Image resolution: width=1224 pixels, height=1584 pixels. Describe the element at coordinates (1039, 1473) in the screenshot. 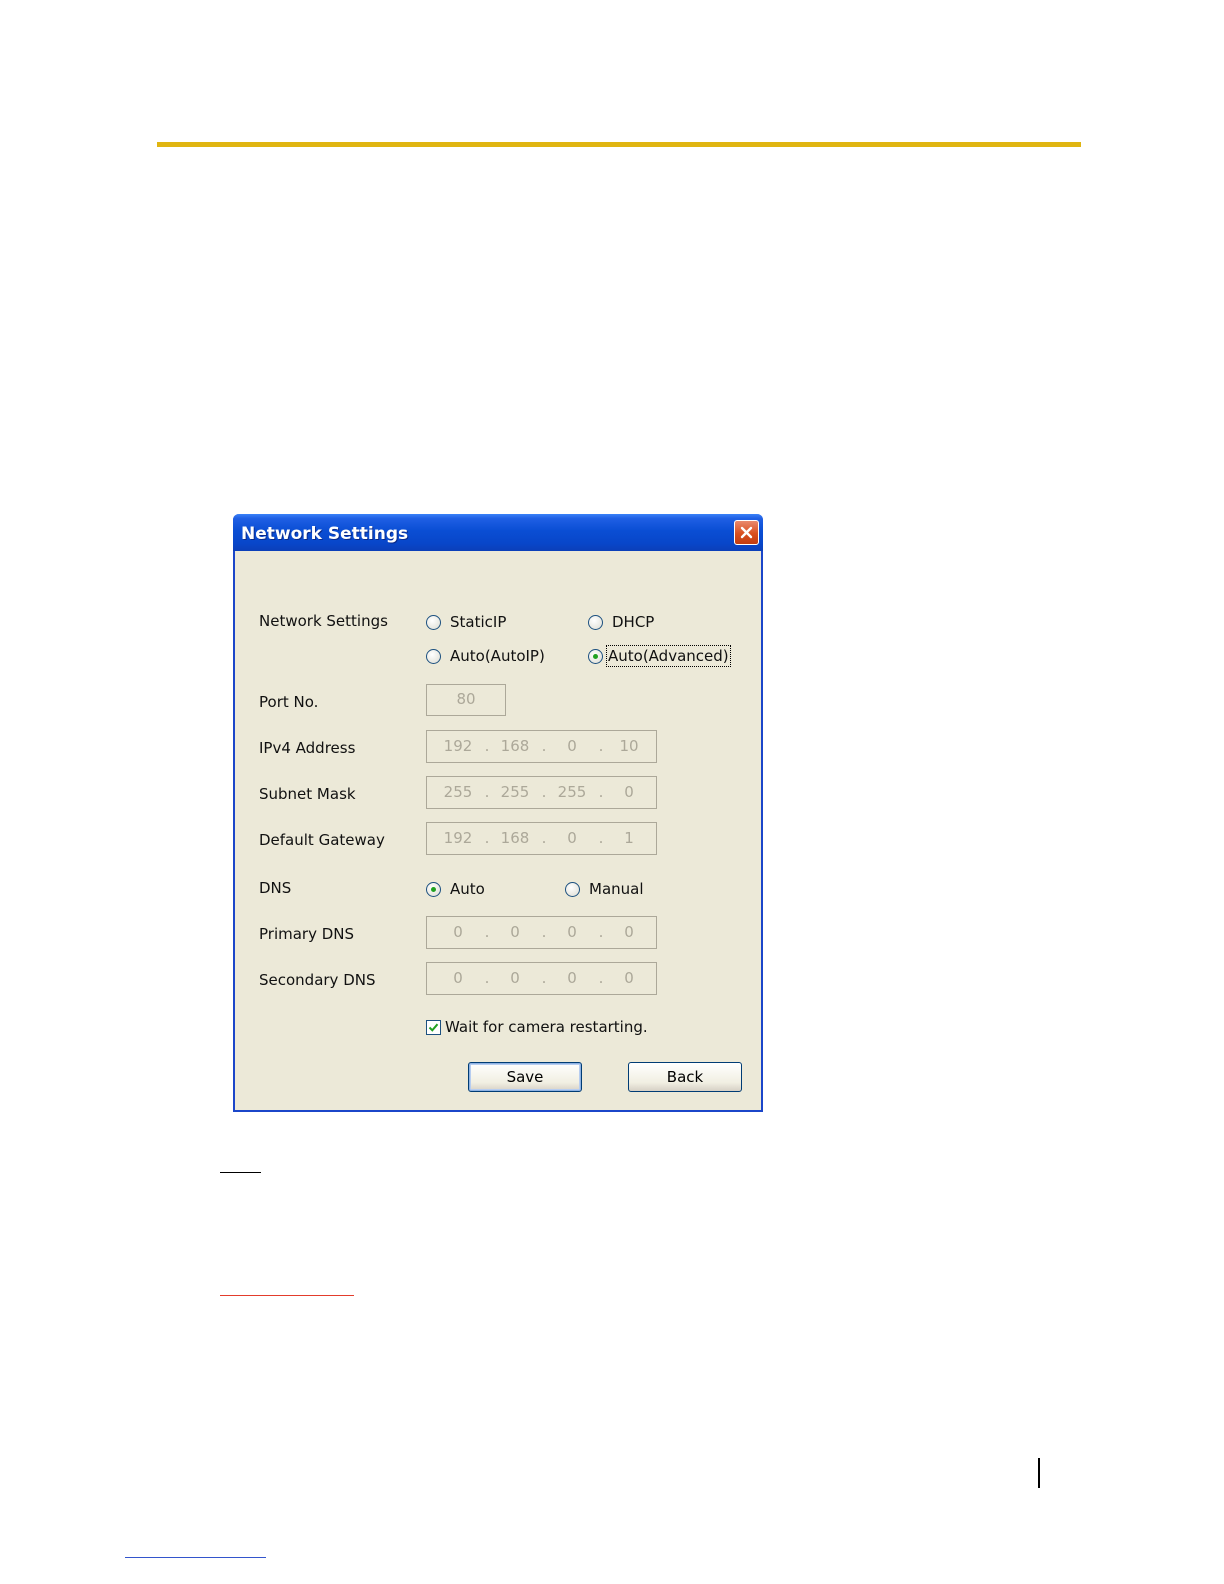

I see `page-number-marker` at that location.